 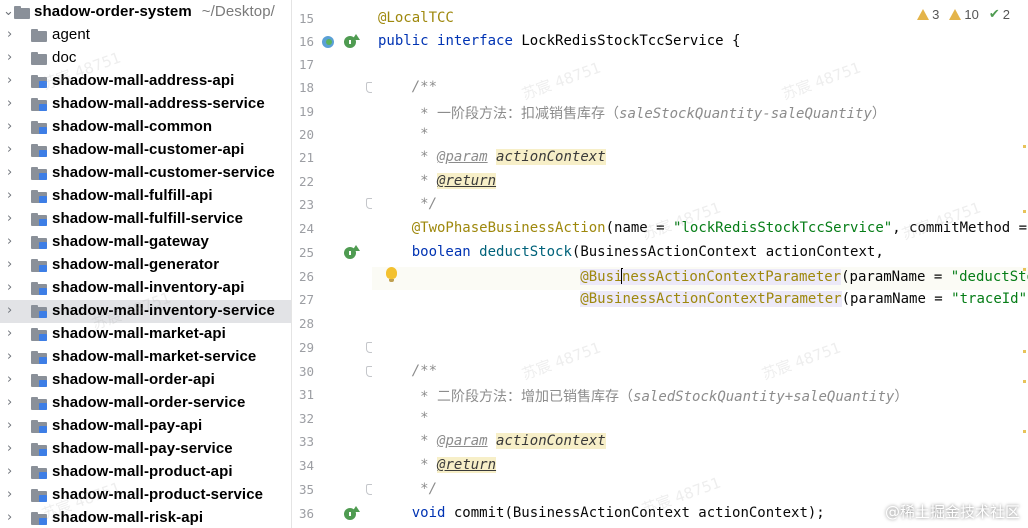 I want to click on code-line-21: * @param actionContext, so click(x=513, y=157).